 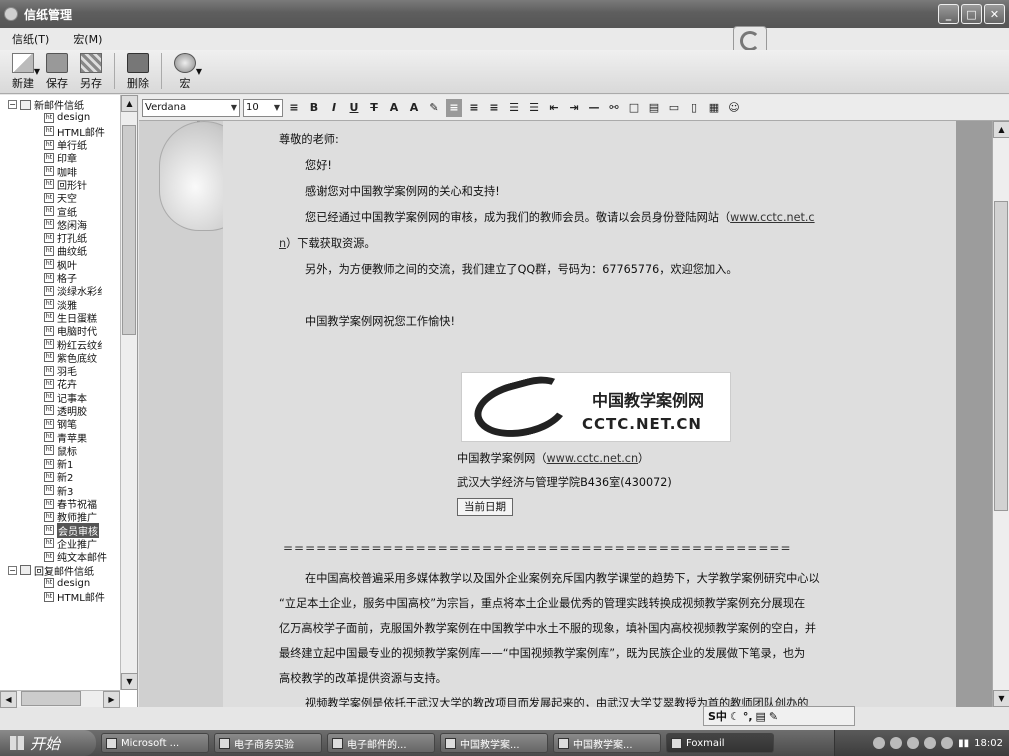 I want to click on tree-horizontal-scrollbar: ◀ ▶, so click(x=60, y=699).